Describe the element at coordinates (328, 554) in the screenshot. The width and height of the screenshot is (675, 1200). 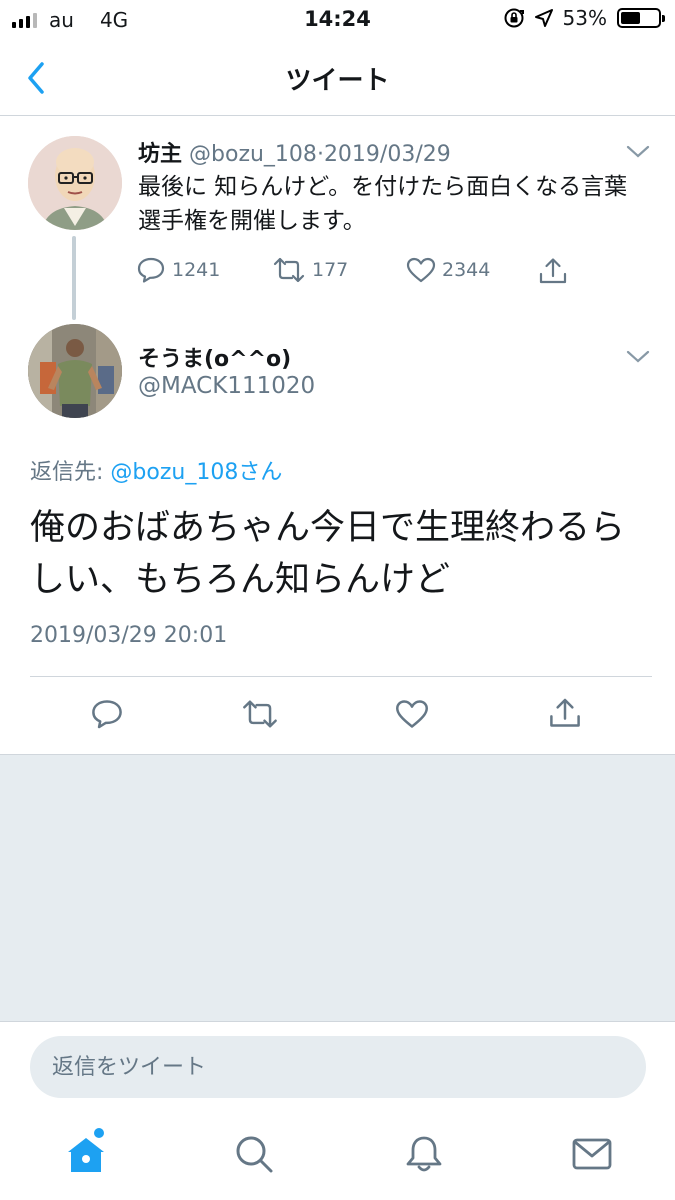
I see `reply-tweet-text: 俺のおばあちゃん今日で生理終わるらしい、もちろん知らんけど` at that location.